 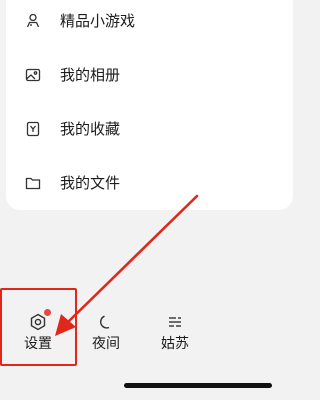 I want to click on weather-icon, so click(x=175, y=322).